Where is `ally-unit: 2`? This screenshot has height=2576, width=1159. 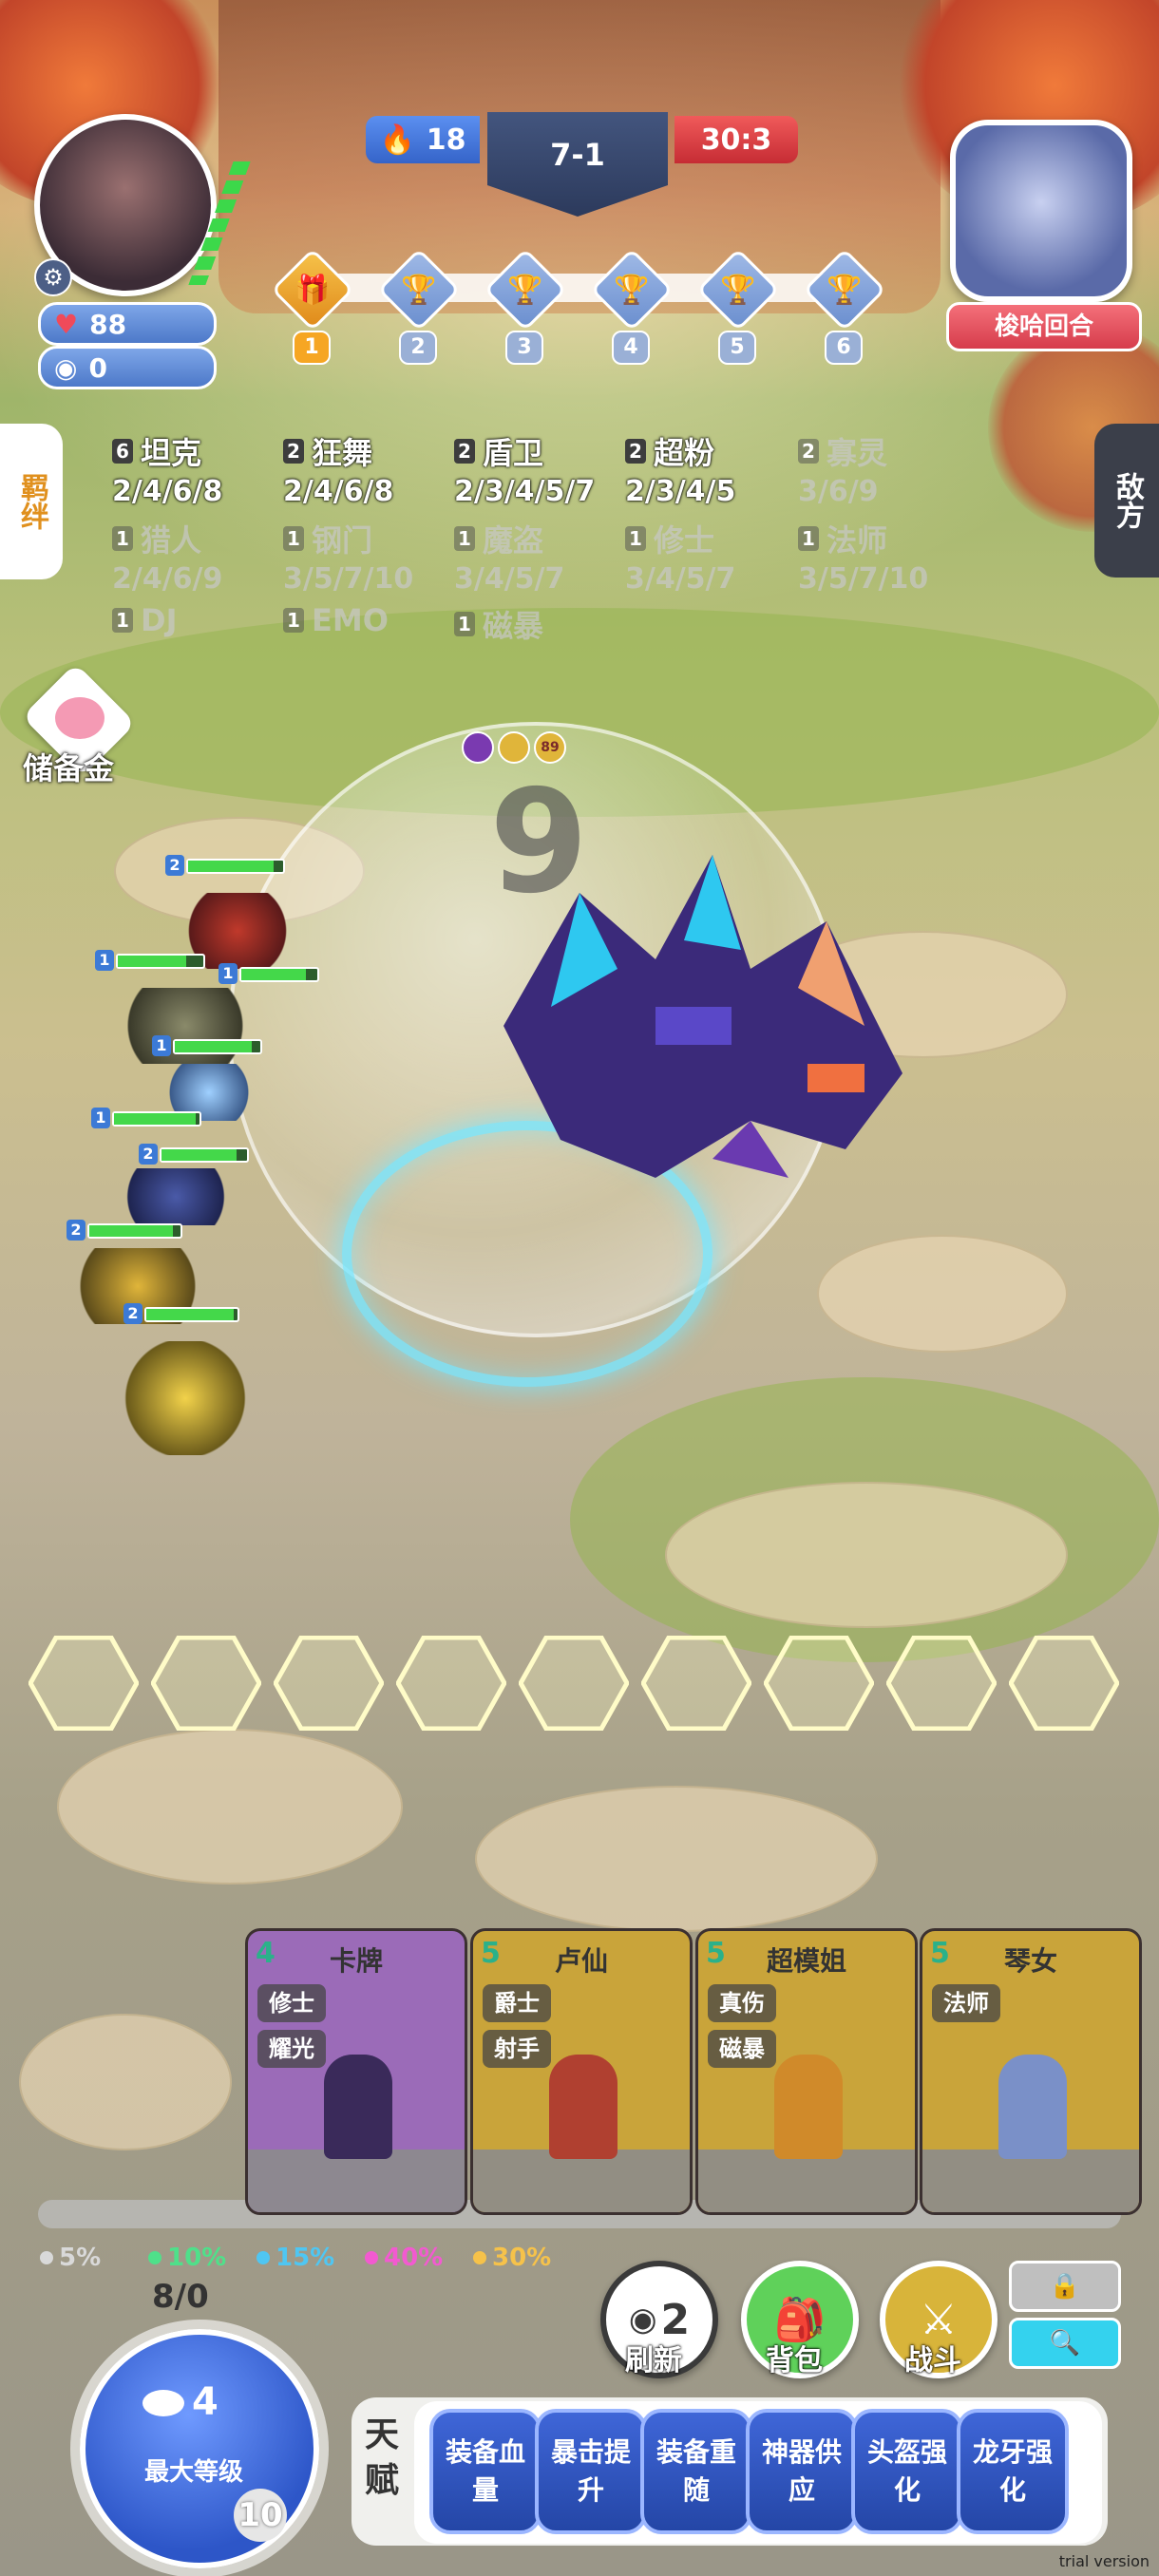
ally-unit: 2 is located at coordinates (190, 1384).